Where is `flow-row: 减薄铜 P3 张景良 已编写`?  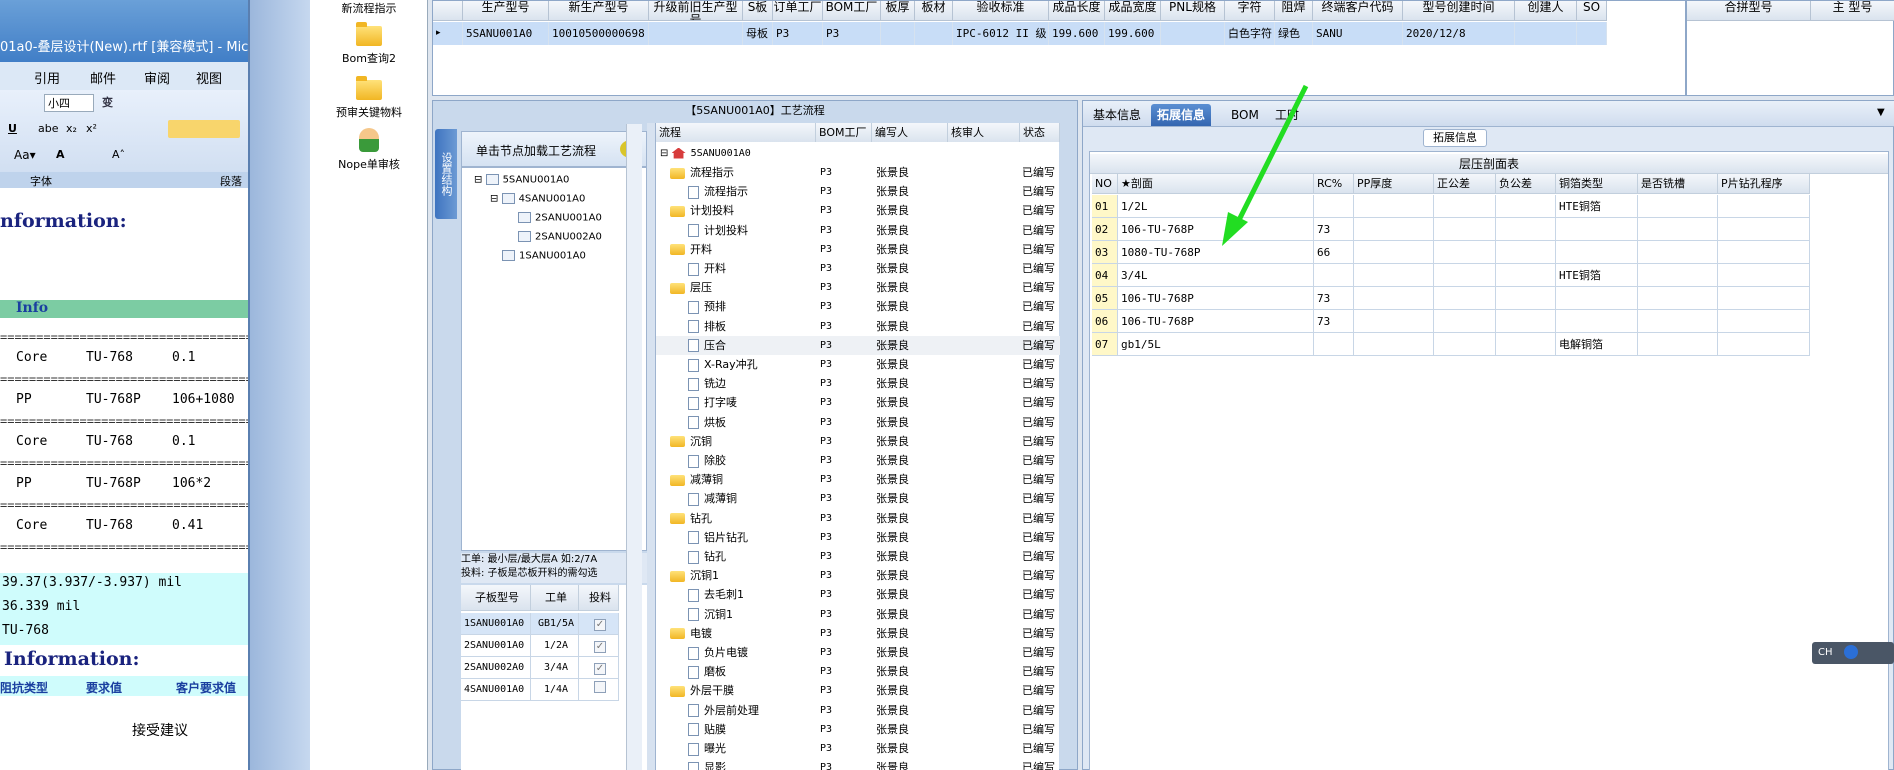 flow-row: 减薄铜 P3 张景良 已编写 is located at coordinates (858, 498).